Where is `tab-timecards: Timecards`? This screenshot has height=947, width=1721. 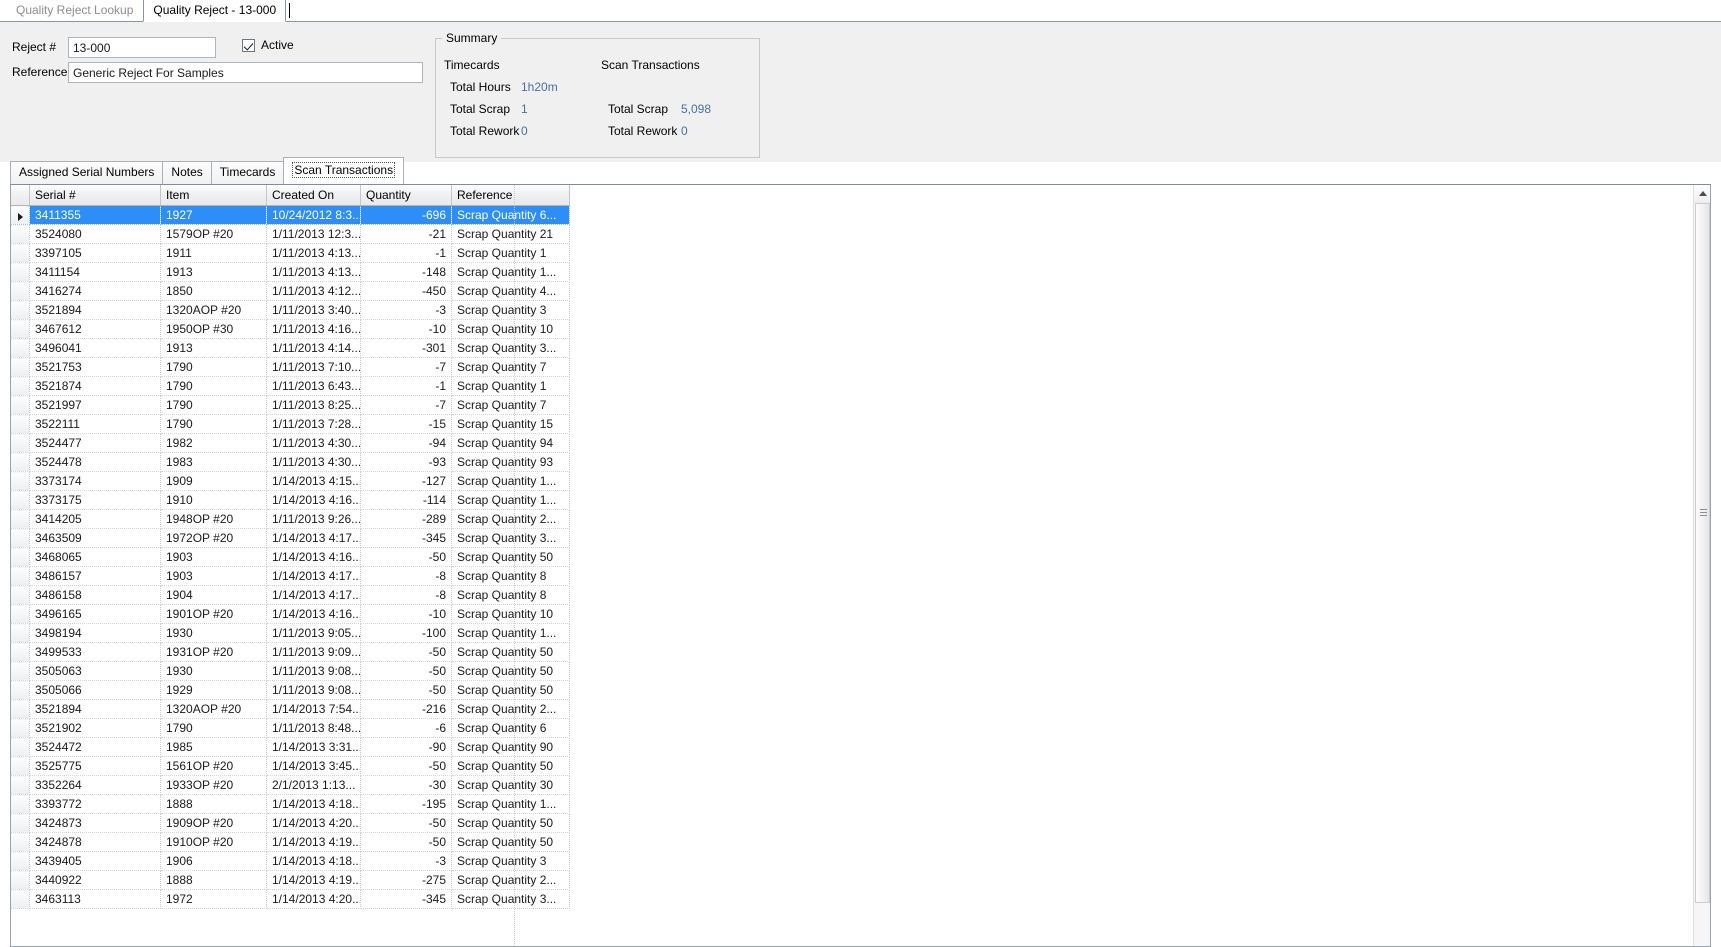
tab-timecards: Timecards is located at coordinates (247, 172).